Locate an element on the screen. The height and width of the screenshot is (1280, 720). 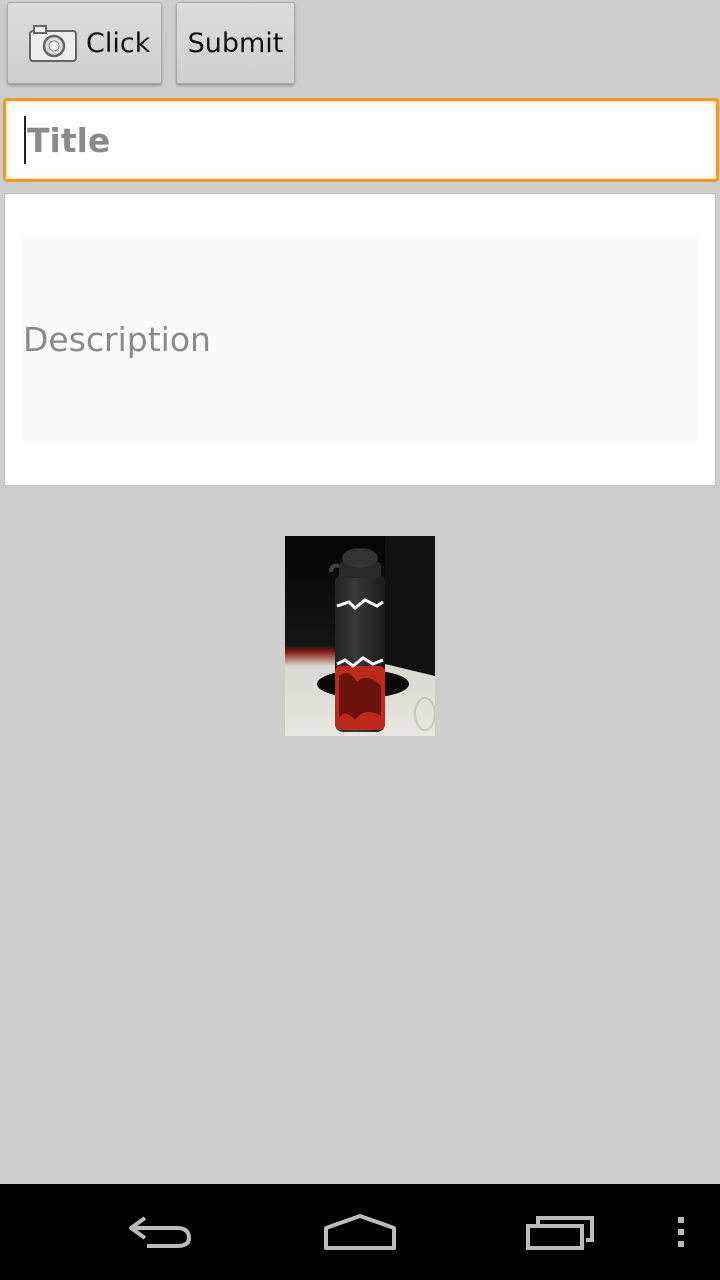
recent-apps-icon is located at coordinates (560, 1233).